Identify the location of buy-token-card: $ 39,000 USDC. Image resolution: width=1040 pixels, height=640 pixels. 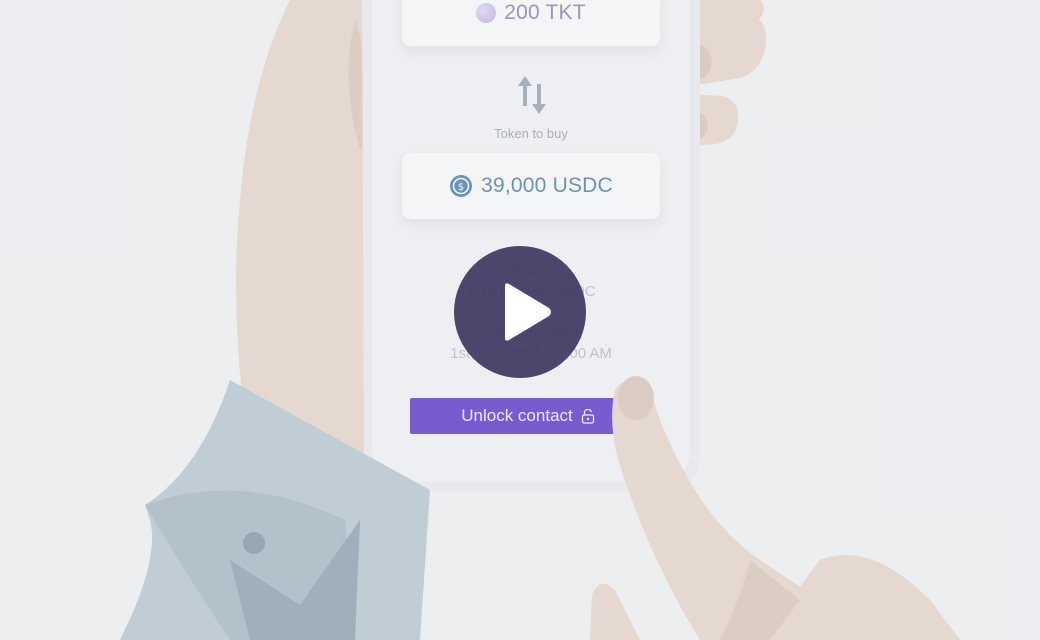
(531, 186).